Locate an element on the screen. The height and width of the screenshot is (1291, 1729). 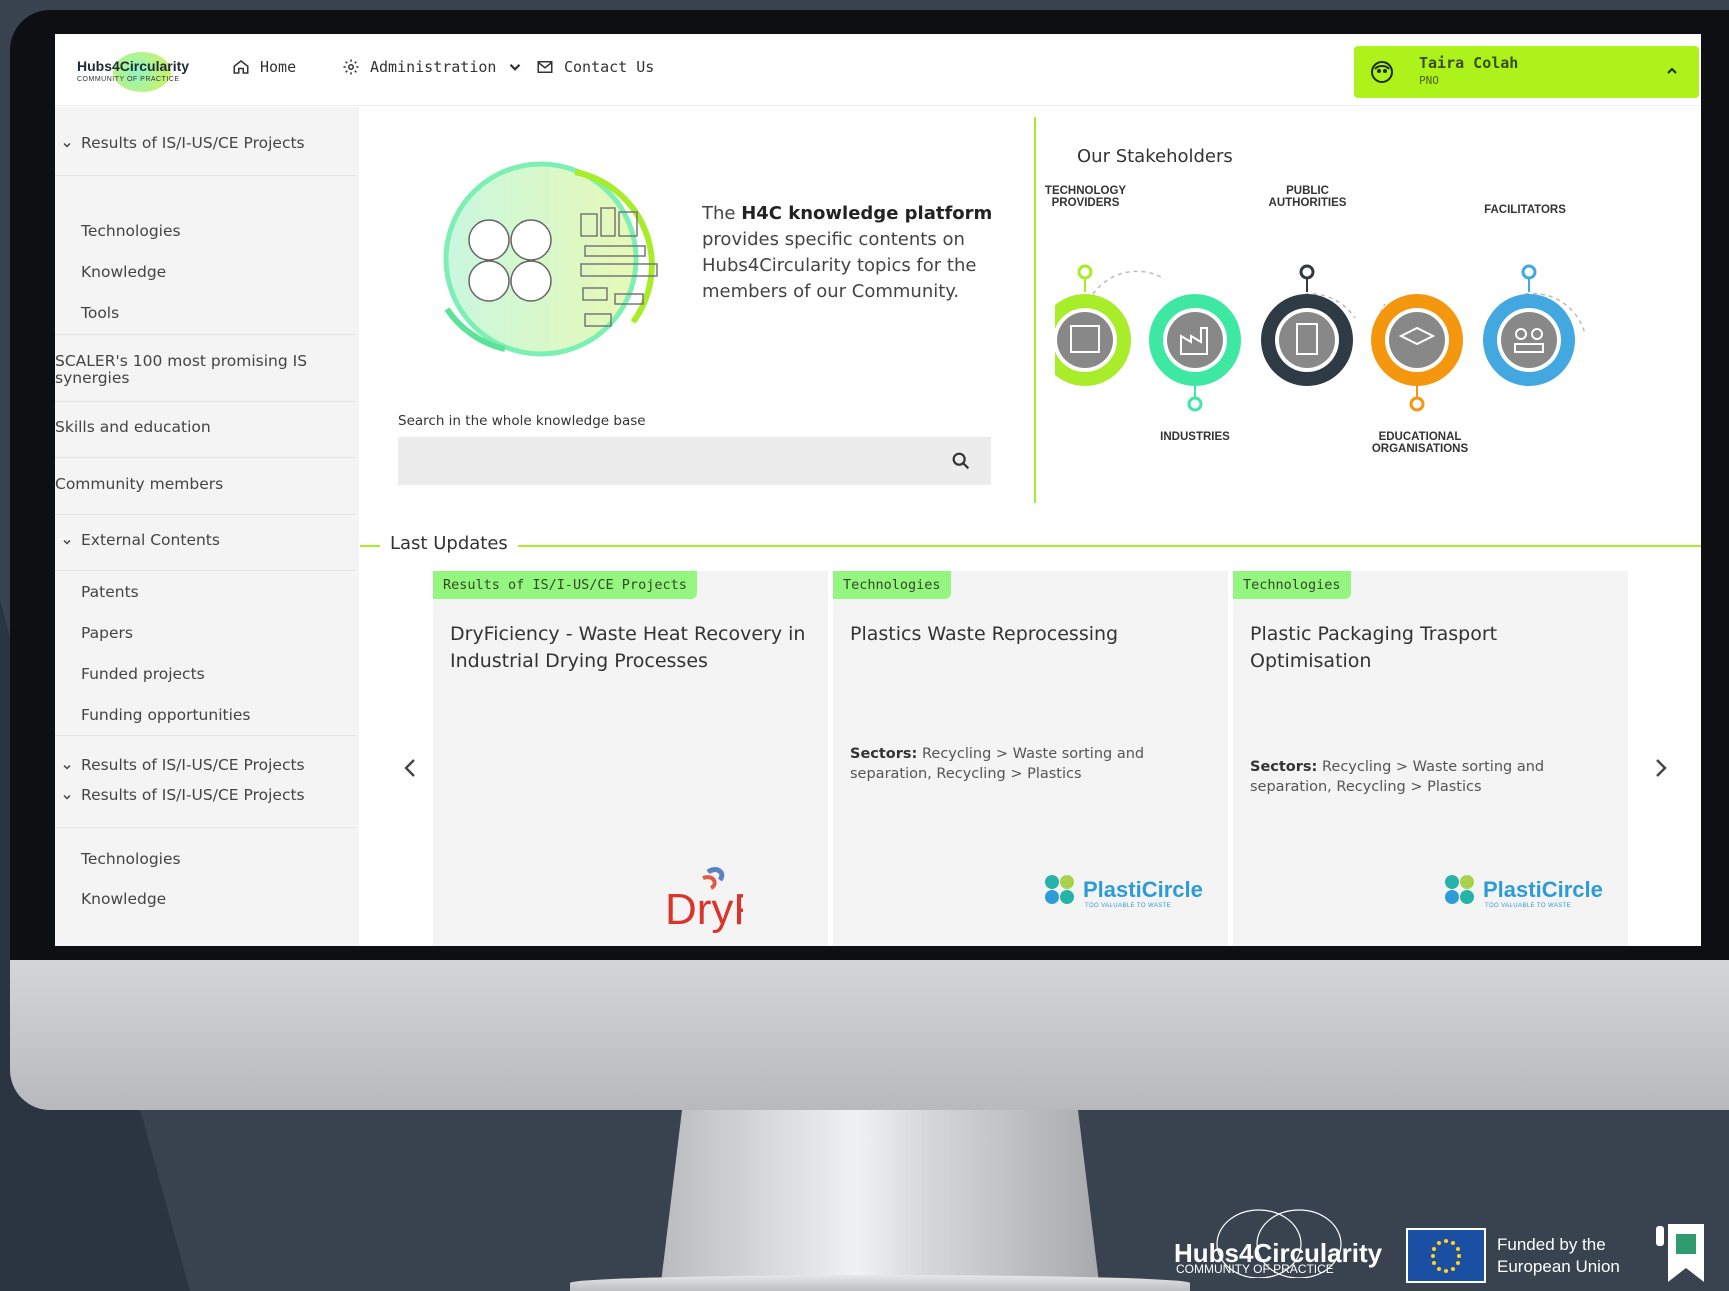
sidebar-item-label: External Contents is located at coordinates (150, 540).